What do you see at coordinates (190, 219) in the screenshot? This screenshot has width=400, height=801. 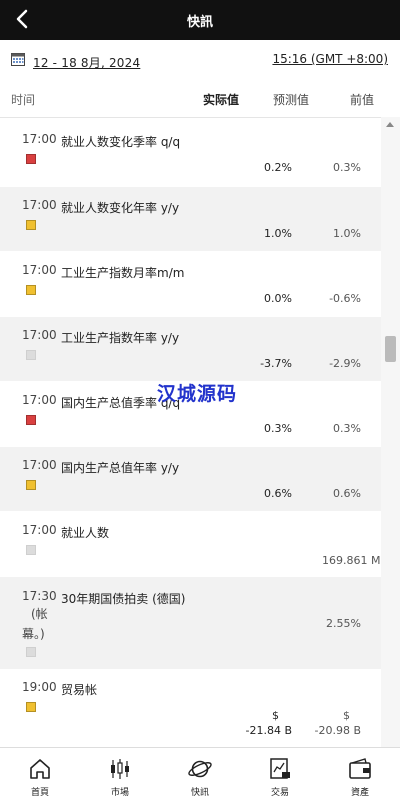 I see `list-item: 17:00 就业人数变化年率 y/y 1.0% 1.0%` at bounding box center [190, 219].